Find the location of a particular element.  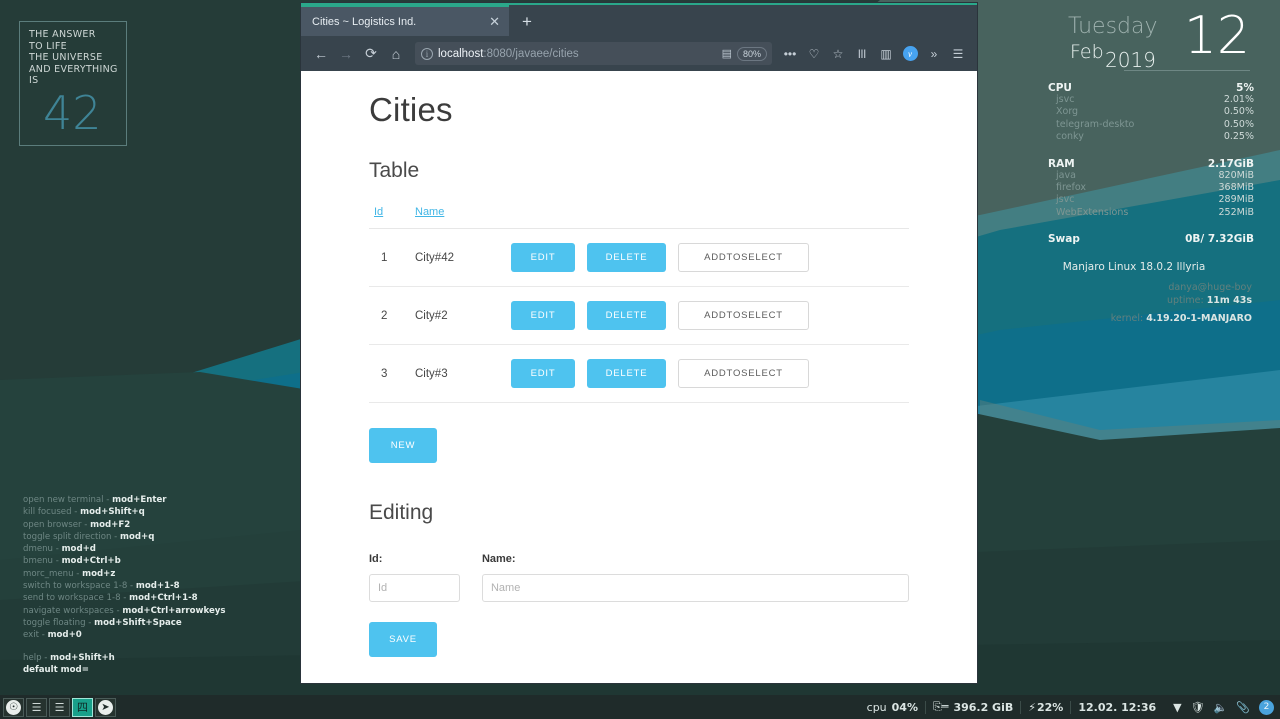

keybinding-row: kill focused - mod+Shift+q is located at coordinates (124, 512).